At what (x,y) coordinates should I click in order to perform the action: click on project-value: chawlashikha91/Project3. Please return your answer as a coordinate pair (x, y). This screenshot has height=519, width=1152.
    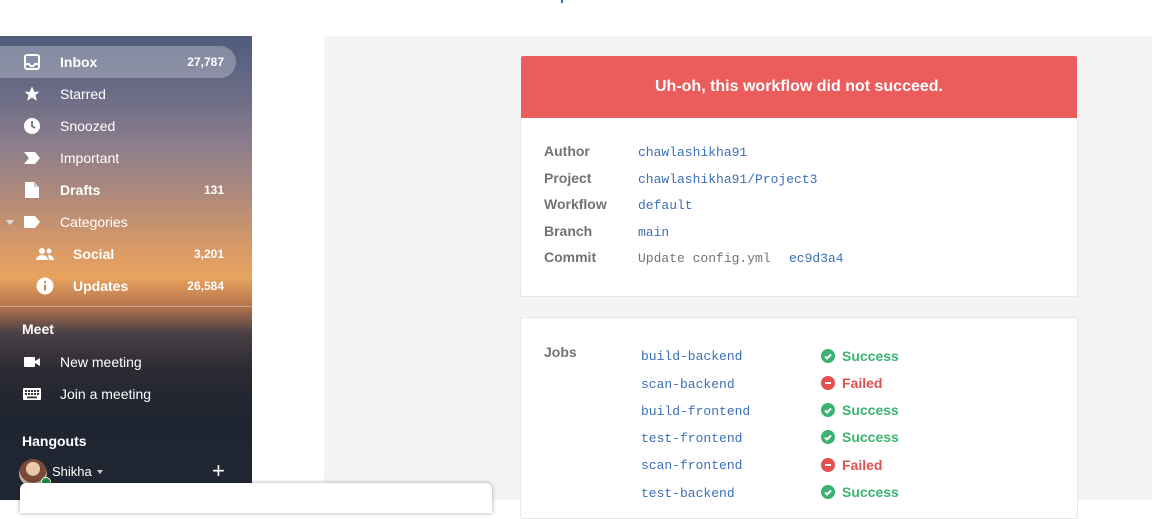
    Looking at the image, I should click on (727, 179).